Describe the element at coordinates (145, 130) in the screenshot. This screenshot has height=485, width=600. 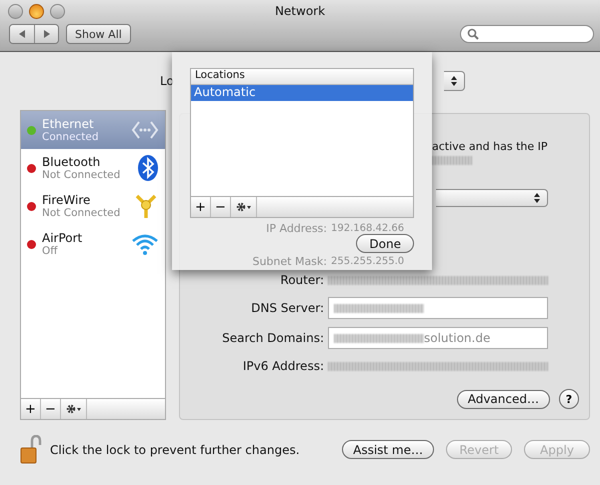
I see `ethernet-arrows-icon` at that location.